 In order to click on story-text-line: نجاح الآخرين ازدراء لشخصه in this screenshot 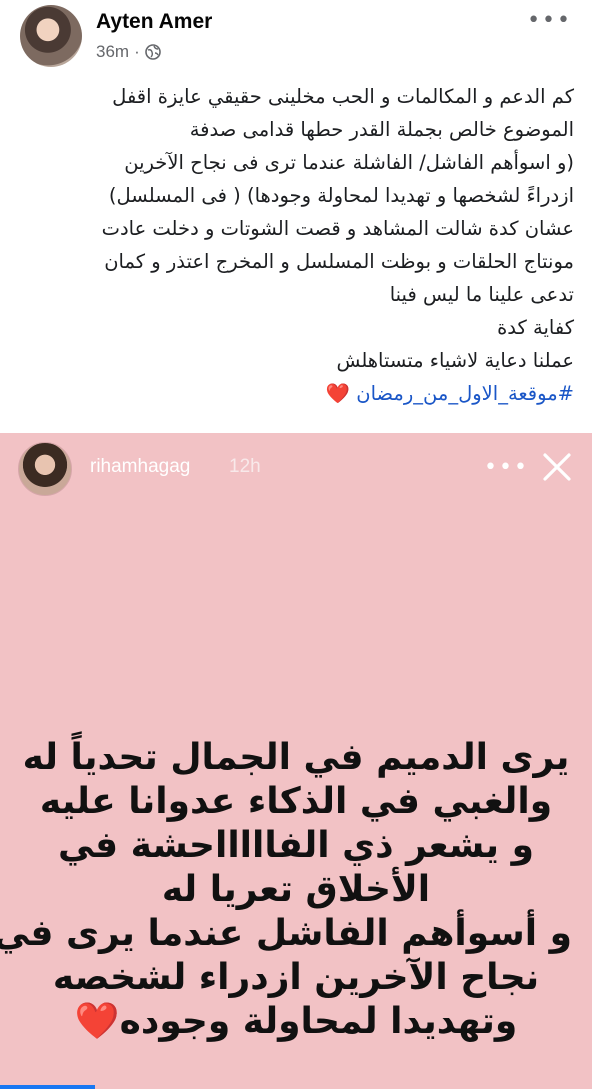, I will do `click(296, 977)`.